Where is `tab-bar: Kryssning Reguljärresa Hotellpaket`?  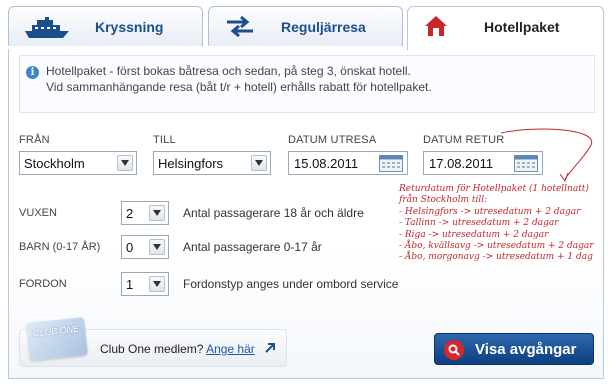 tab-bar: Kryssning Reguljärresa Hotellpaket is located at coordinates (306, 25).